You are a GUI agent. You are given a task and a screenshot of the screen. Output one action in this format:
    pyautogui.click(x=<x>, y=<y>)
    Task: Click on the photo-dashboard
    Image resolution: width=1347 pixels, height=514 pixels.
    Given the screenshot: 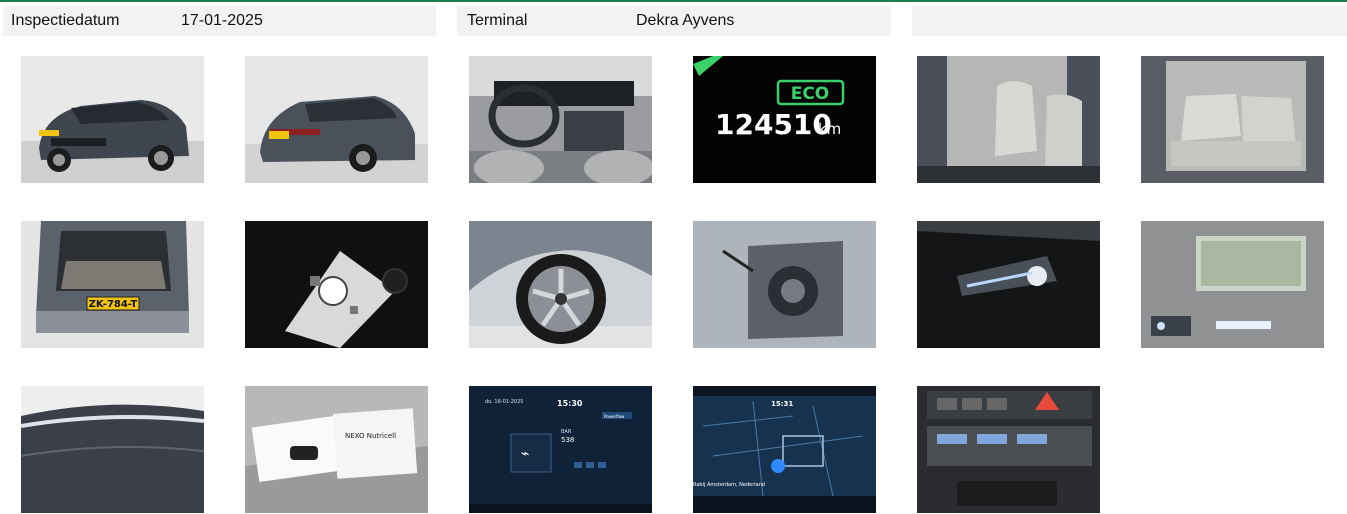 What is the action you would take?
    pyautogui.click(x=560, y=119)
    